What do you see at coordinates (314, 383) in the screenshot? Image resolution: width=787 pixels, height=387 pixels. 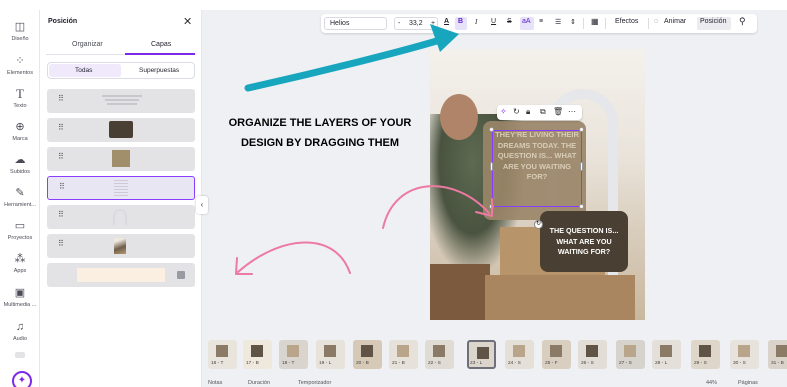 I see `timer-button: Temporizador` at bounding box center [314, 383].